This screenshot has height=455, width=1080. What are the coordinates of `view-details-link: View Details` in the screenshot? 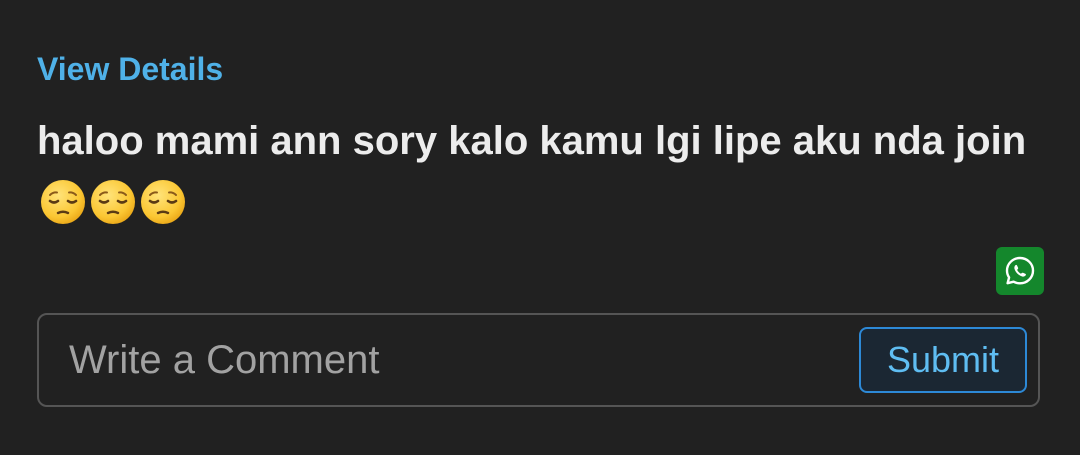 It's located at (130, 69).